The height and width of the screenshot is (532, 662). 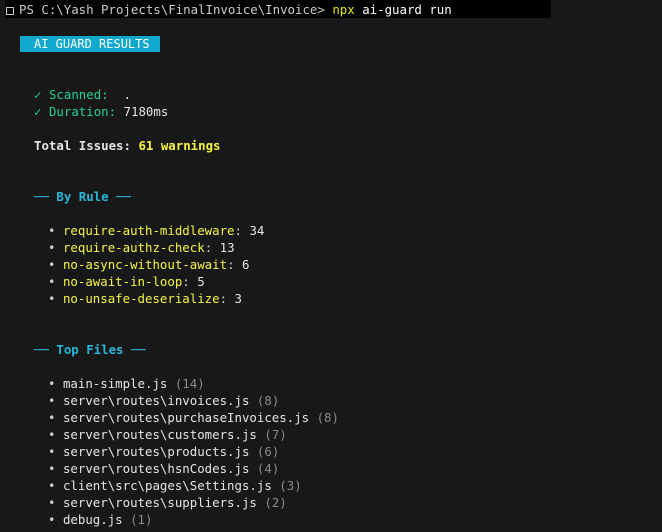 I want to click on duration-row: ✓ Duration: 7180ms, so click(x=101, y=111).